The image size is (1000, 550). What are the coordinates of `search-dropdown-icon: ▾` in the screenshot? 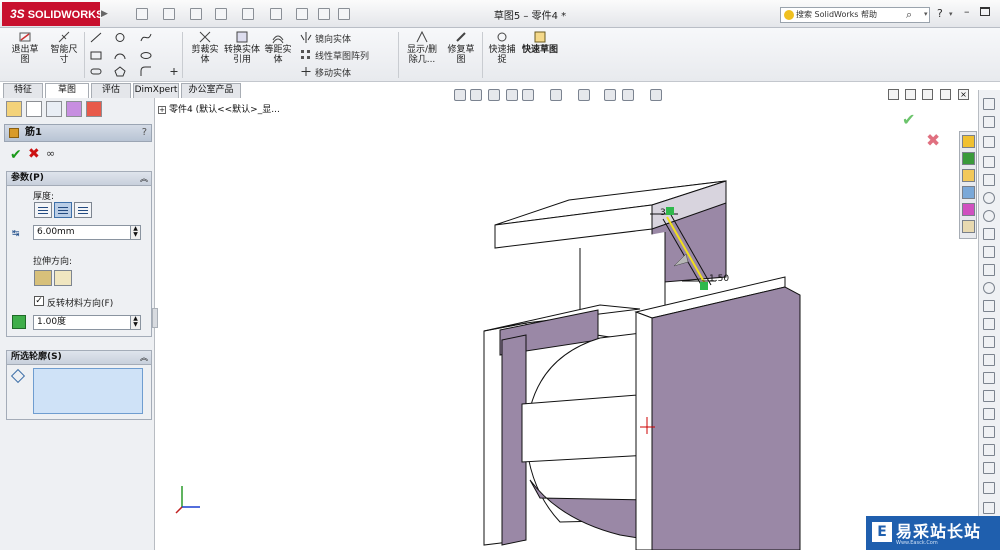 It's located at (926, 14).